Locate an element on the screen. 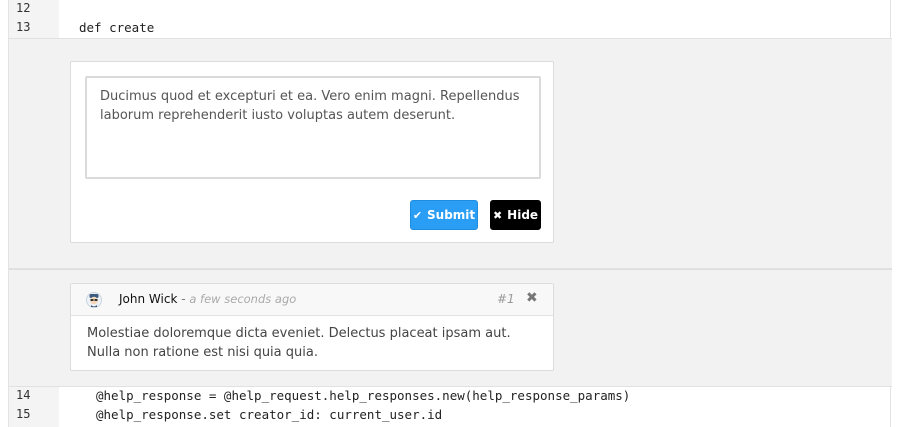 The image size is (900, 427). code-line: 13 def create is located at coordinates (450, 27).